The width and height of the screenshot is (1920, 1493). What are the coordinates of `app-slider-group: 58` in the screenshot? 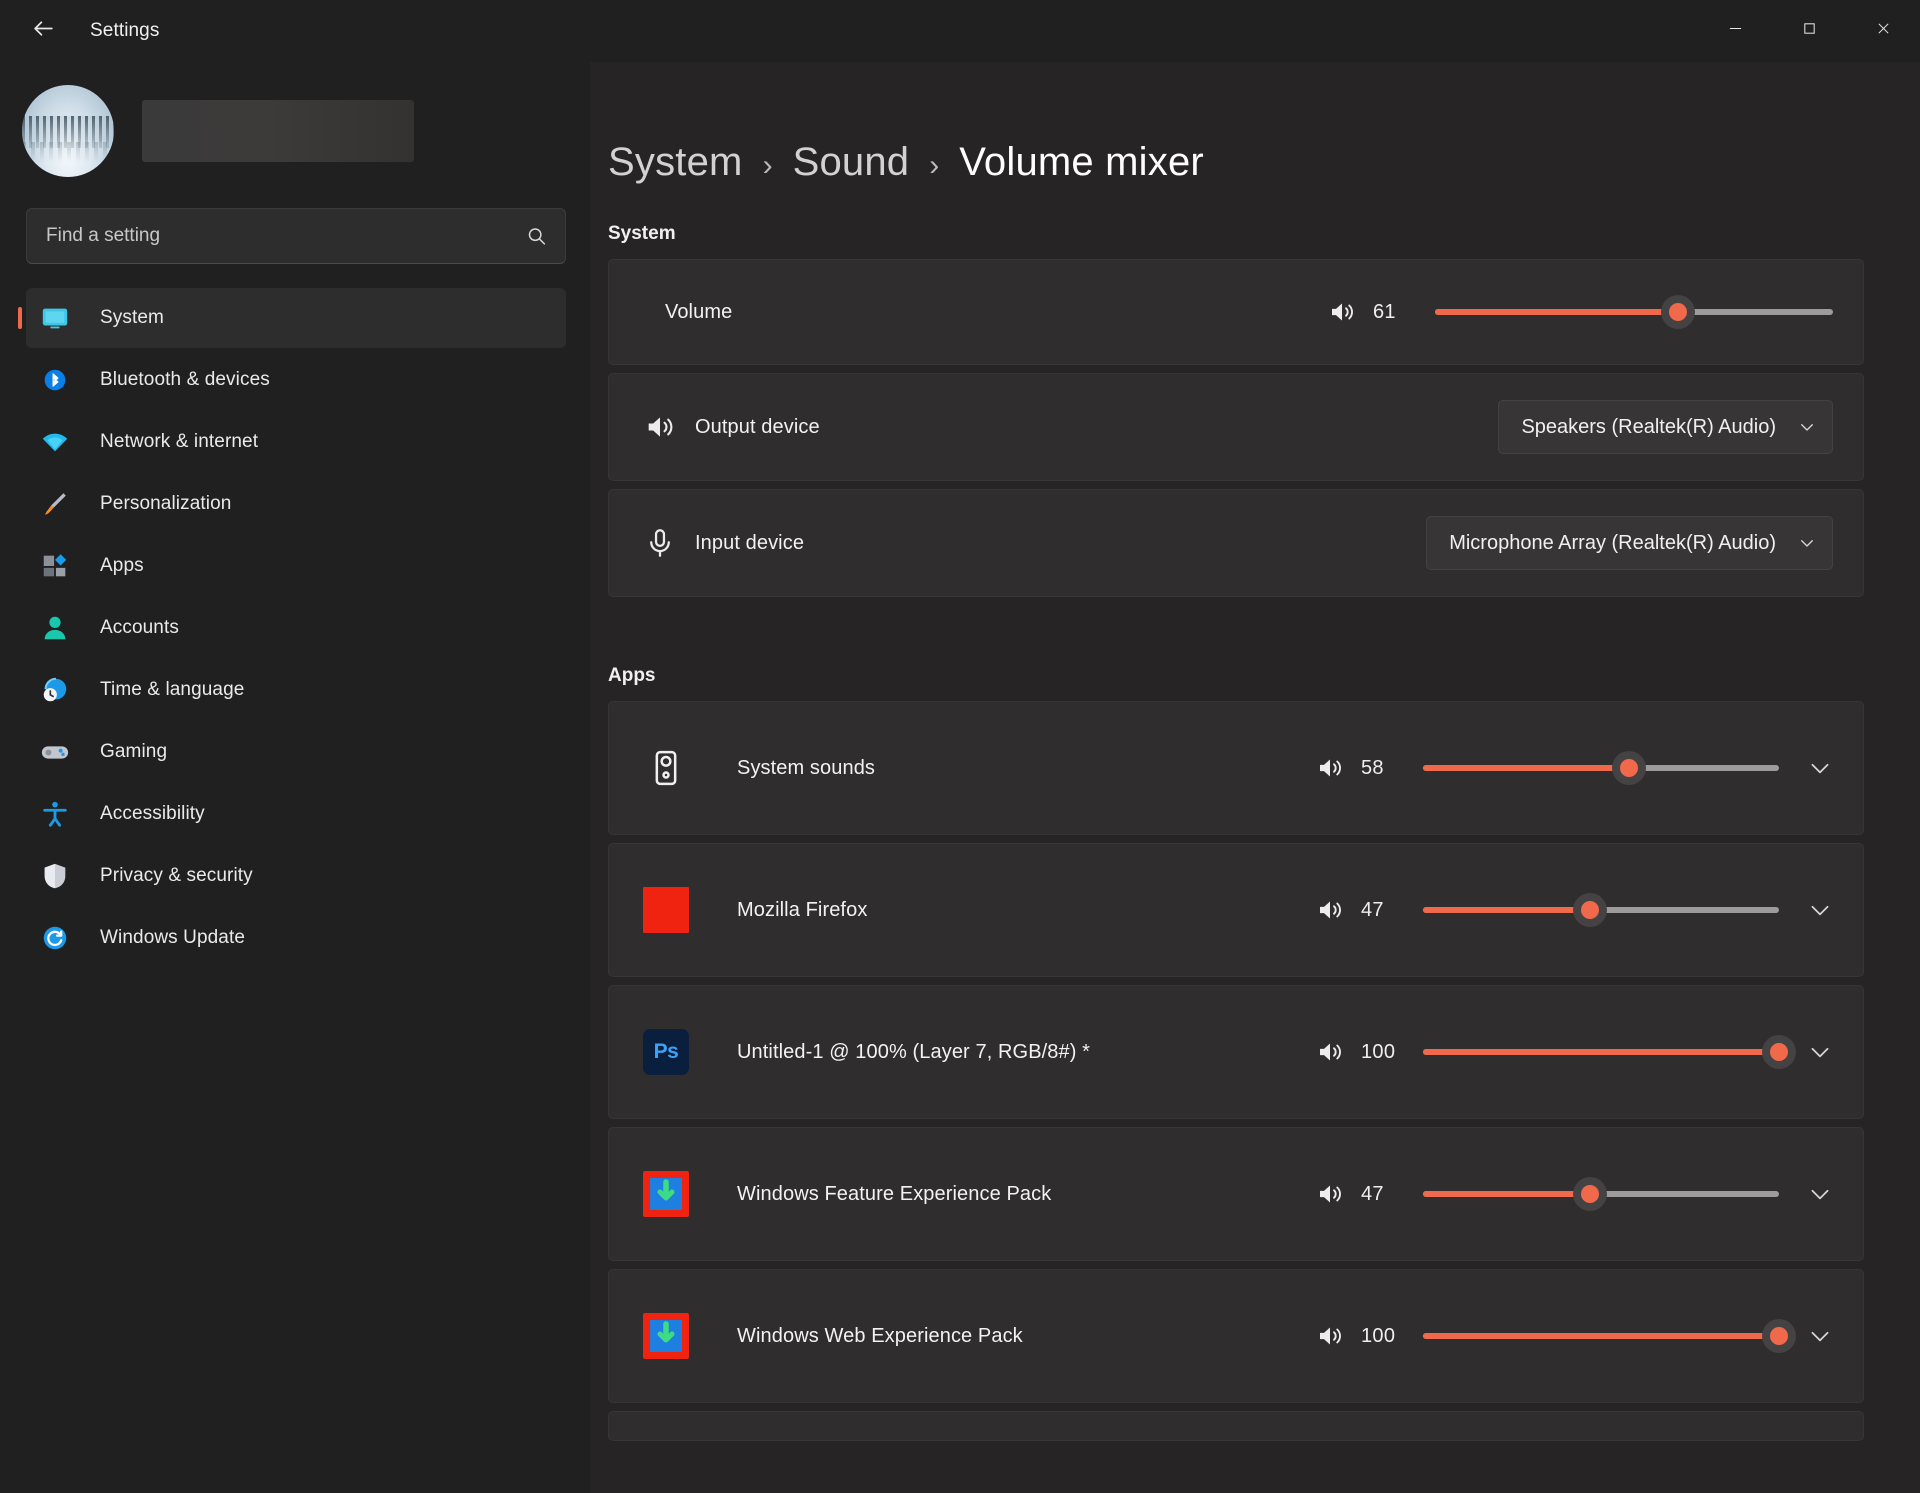 It's located at (1547, 768).